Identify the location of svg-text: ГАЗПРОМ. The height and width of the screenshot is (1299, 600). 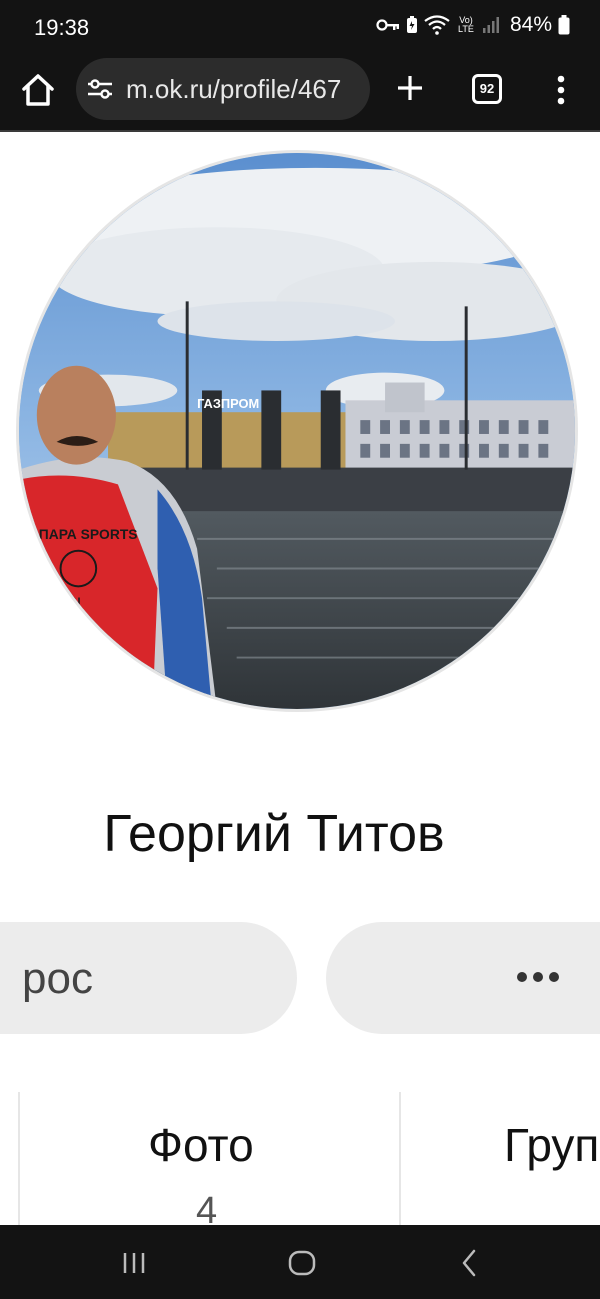
(228, 403).